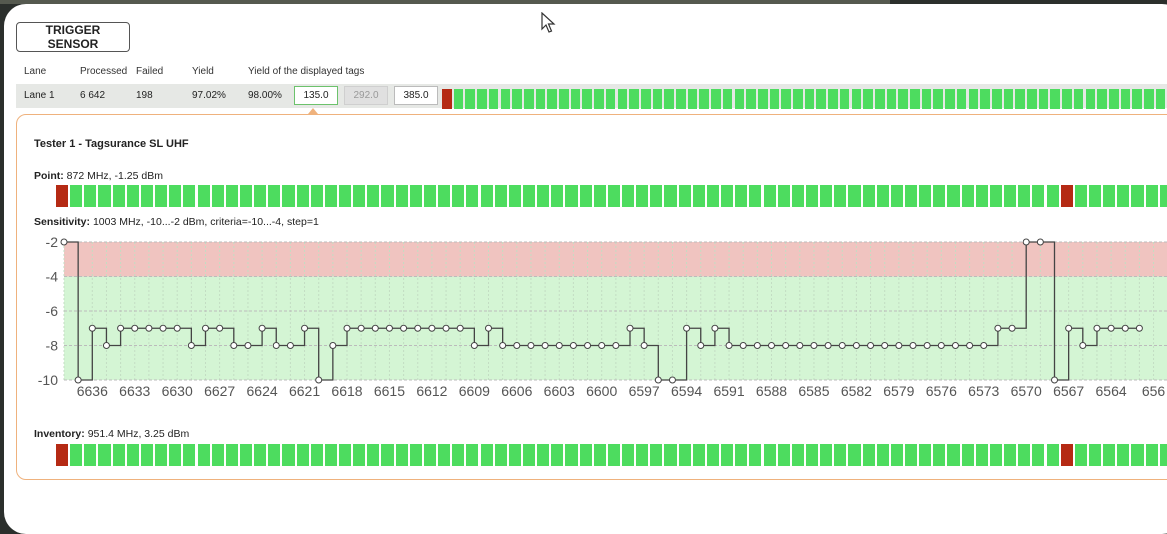  I want to click on tester-1-value-box: 135.0, so click(316, 95).